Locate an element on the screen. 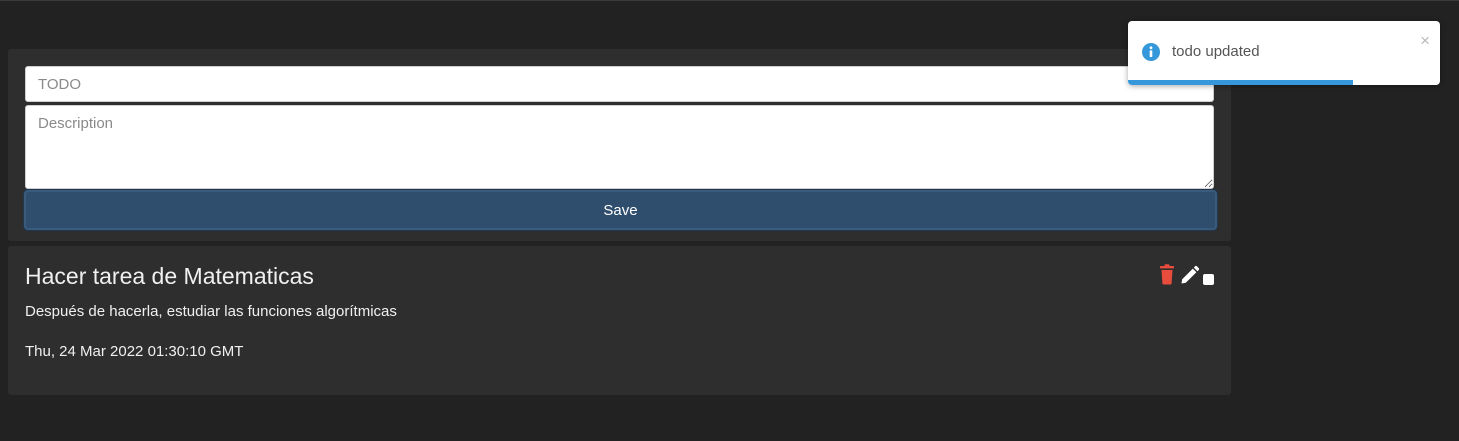  pencil-icon is located at coordinates (1189, 275).